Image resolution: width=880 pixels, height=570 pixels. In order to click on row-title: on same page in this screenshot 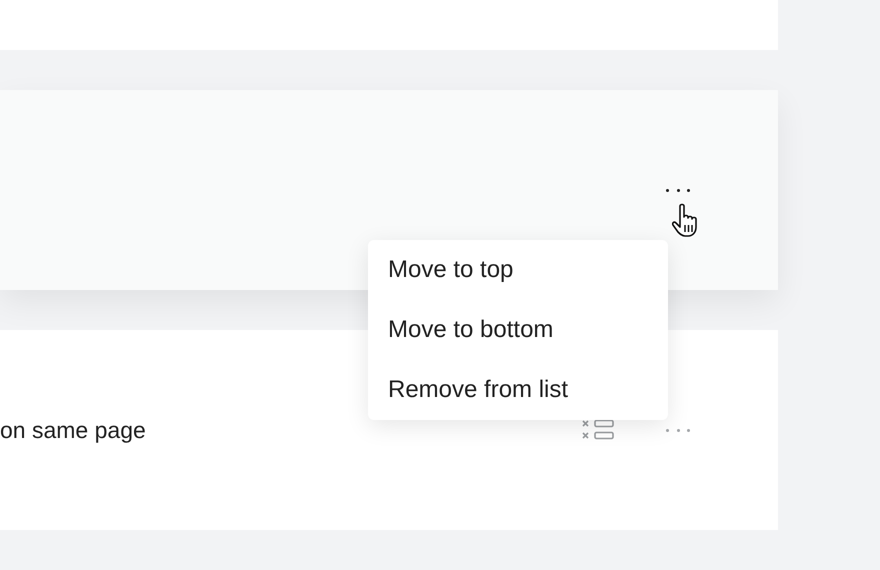, I will do `click(73, 430)`.